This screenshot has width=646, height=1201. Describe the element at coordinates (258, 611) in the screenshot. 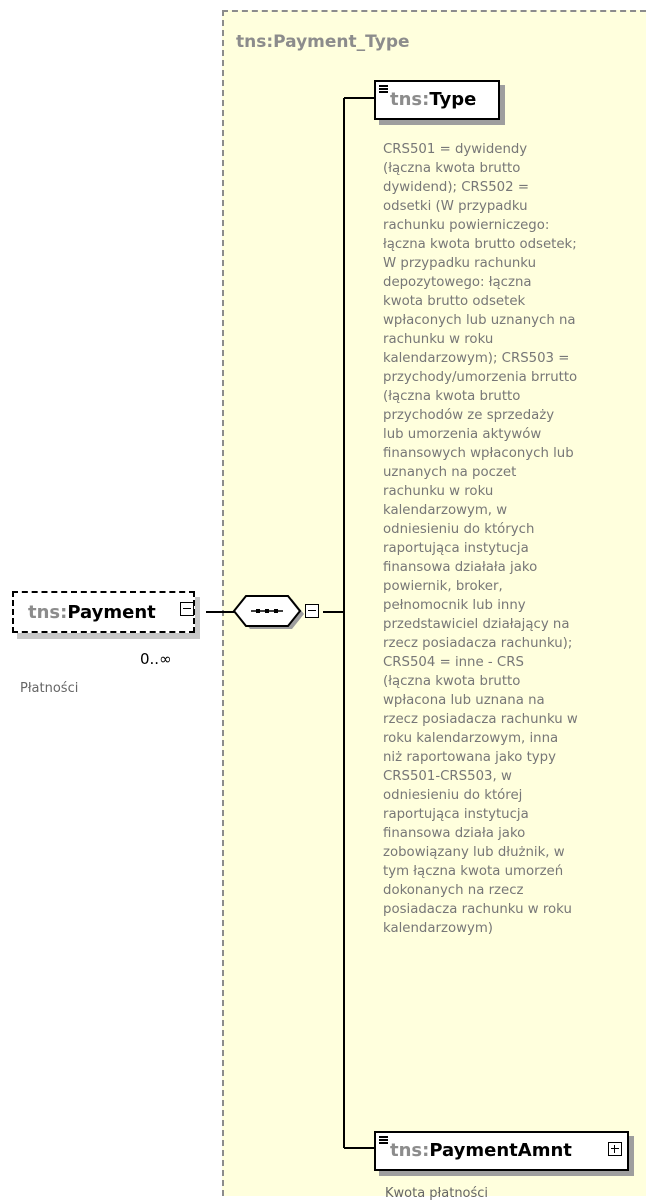

I see `sequence-icon` at that location.